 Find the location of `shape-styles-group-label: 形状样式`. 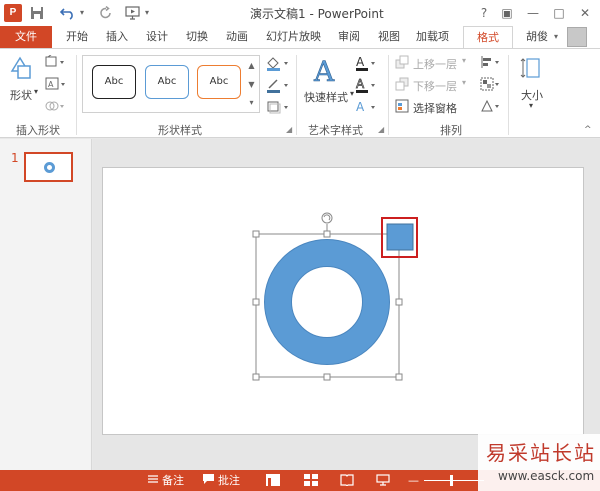

shape-styles-group-label: 形状样式 is located at coordinates (180, 130).